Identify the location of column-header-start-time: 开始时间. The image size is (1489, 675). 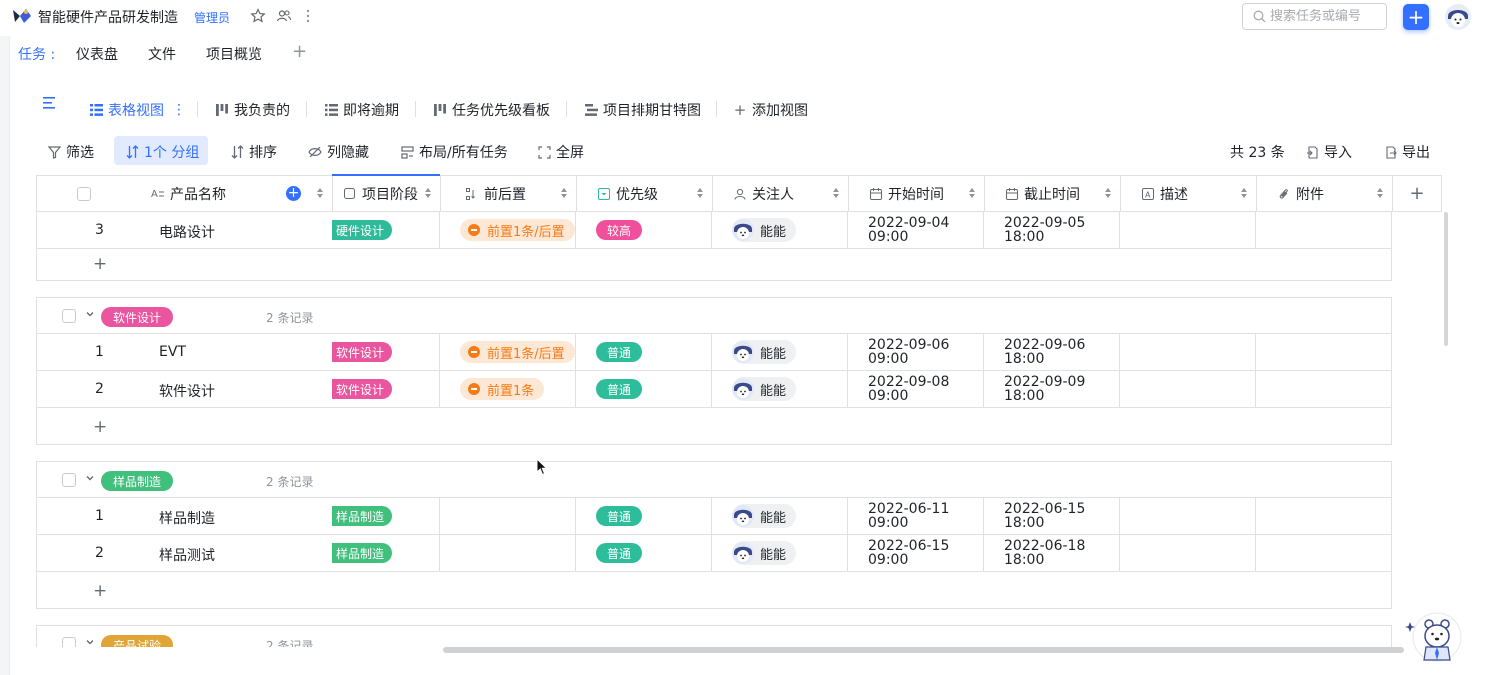
(917, 193).